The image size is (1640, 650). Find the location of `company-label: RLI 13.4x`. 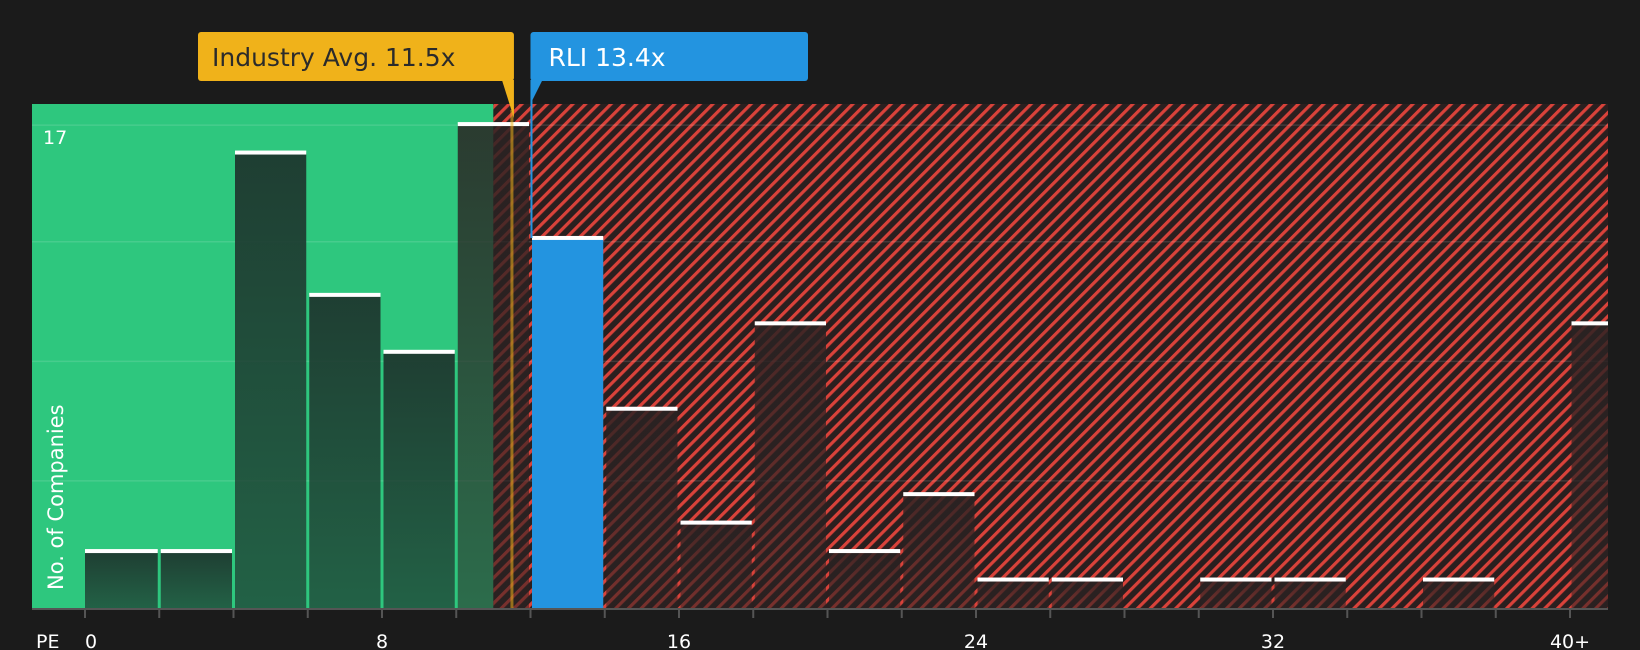

company-label: RLI 13.4x is located at coordinates (606, 57).